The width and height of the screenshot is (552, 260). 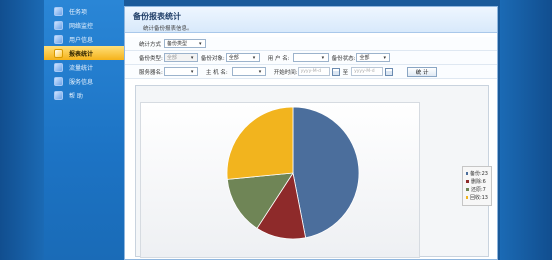 What do you see at coordinates (151, 58) in the screenshot?
I see `backup-type-label: 备份类型:` at bounding box center [151, 58].